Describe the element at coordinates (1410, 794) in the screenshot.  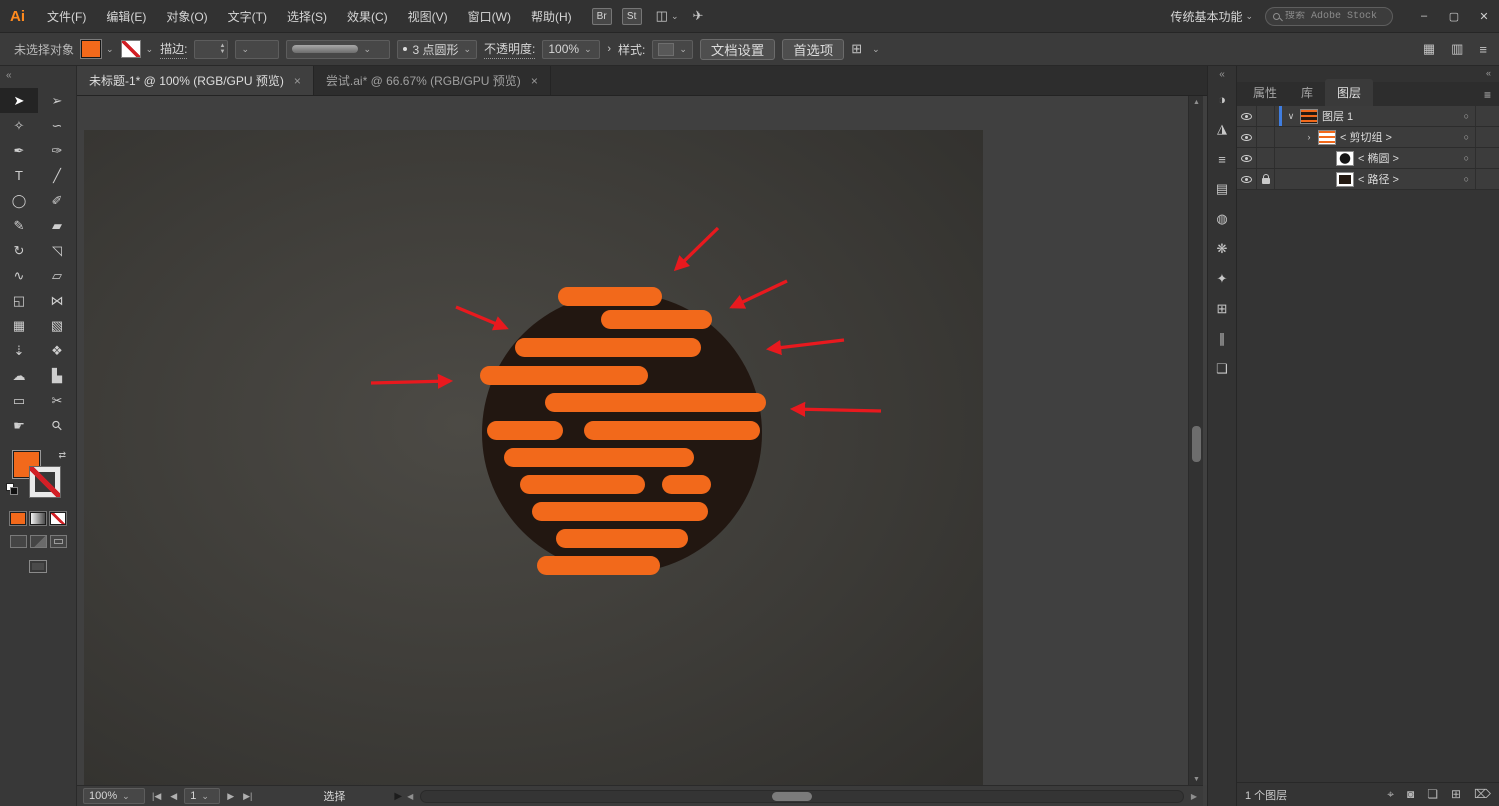
I see `make-clip-mask-icon: ◙` at that location.